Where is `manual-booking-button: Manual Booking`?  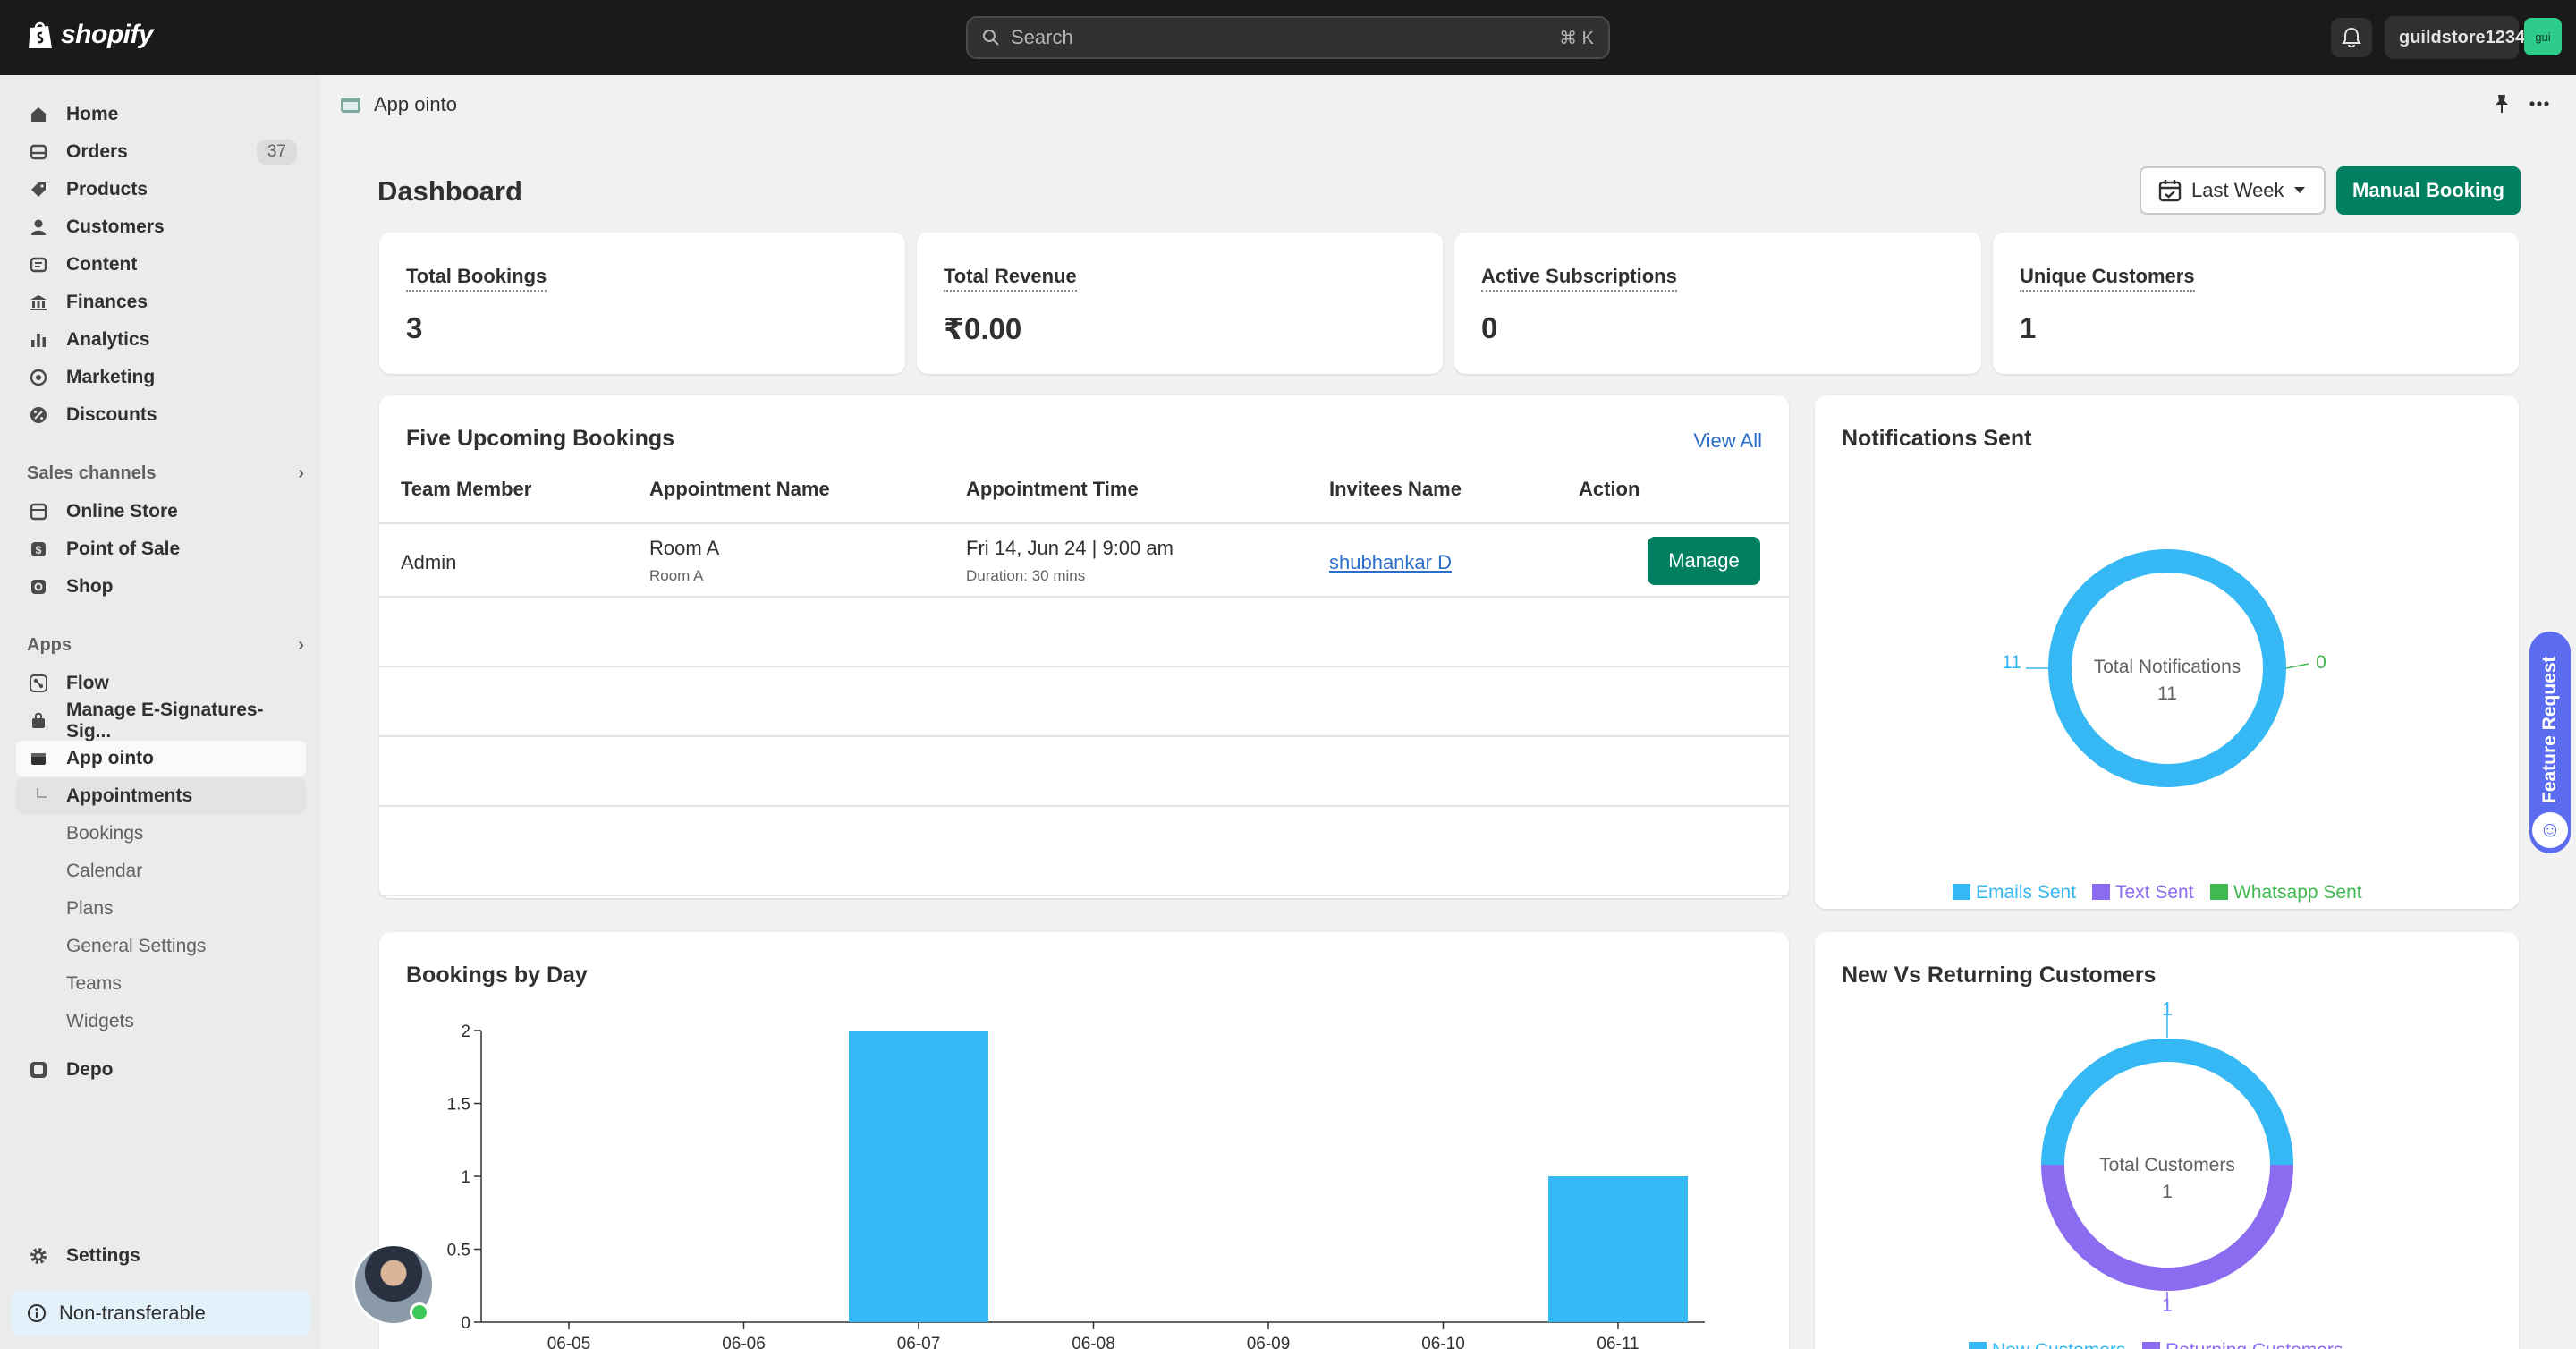
manual-booking-button: Manual Booking is located at coordinates (2428, 190).